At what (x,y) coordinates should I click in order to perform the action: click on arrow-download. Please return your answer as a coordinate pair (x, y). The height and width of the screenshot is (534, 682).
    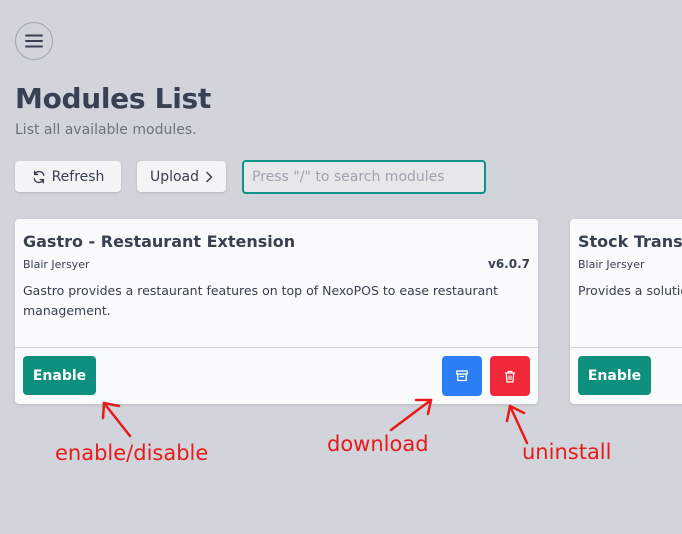
    Looking at the image, I should click on (411, 415).